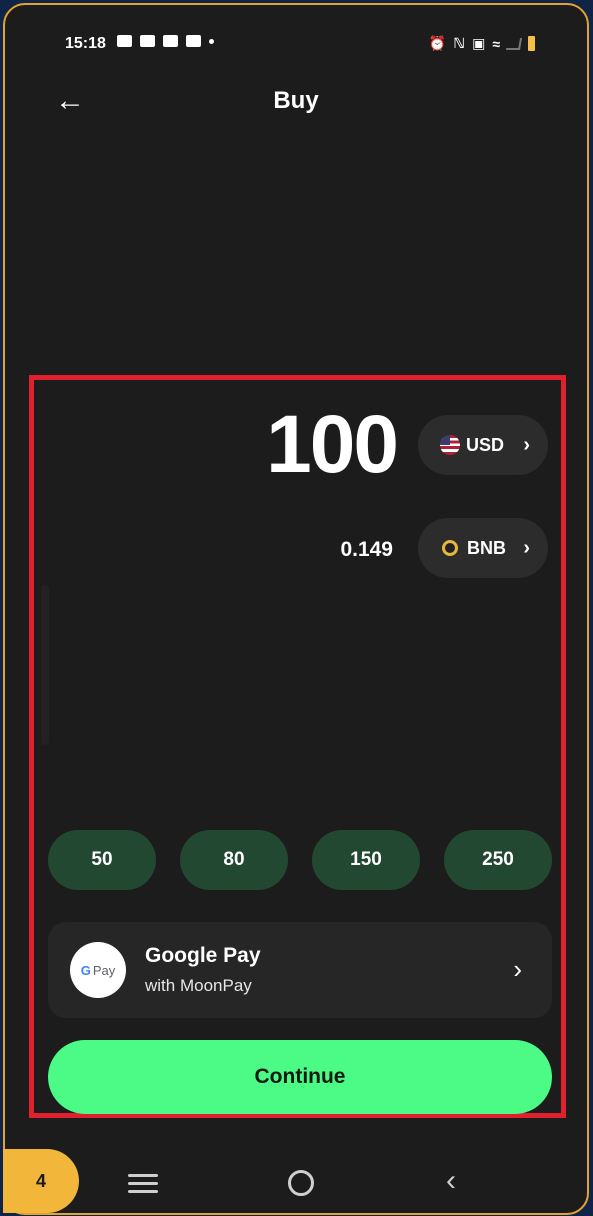  What do you see at coordinates (485, 444) in the screenshot?
I see `fiat-currency-label: USD` at bounding box center [485, 444].